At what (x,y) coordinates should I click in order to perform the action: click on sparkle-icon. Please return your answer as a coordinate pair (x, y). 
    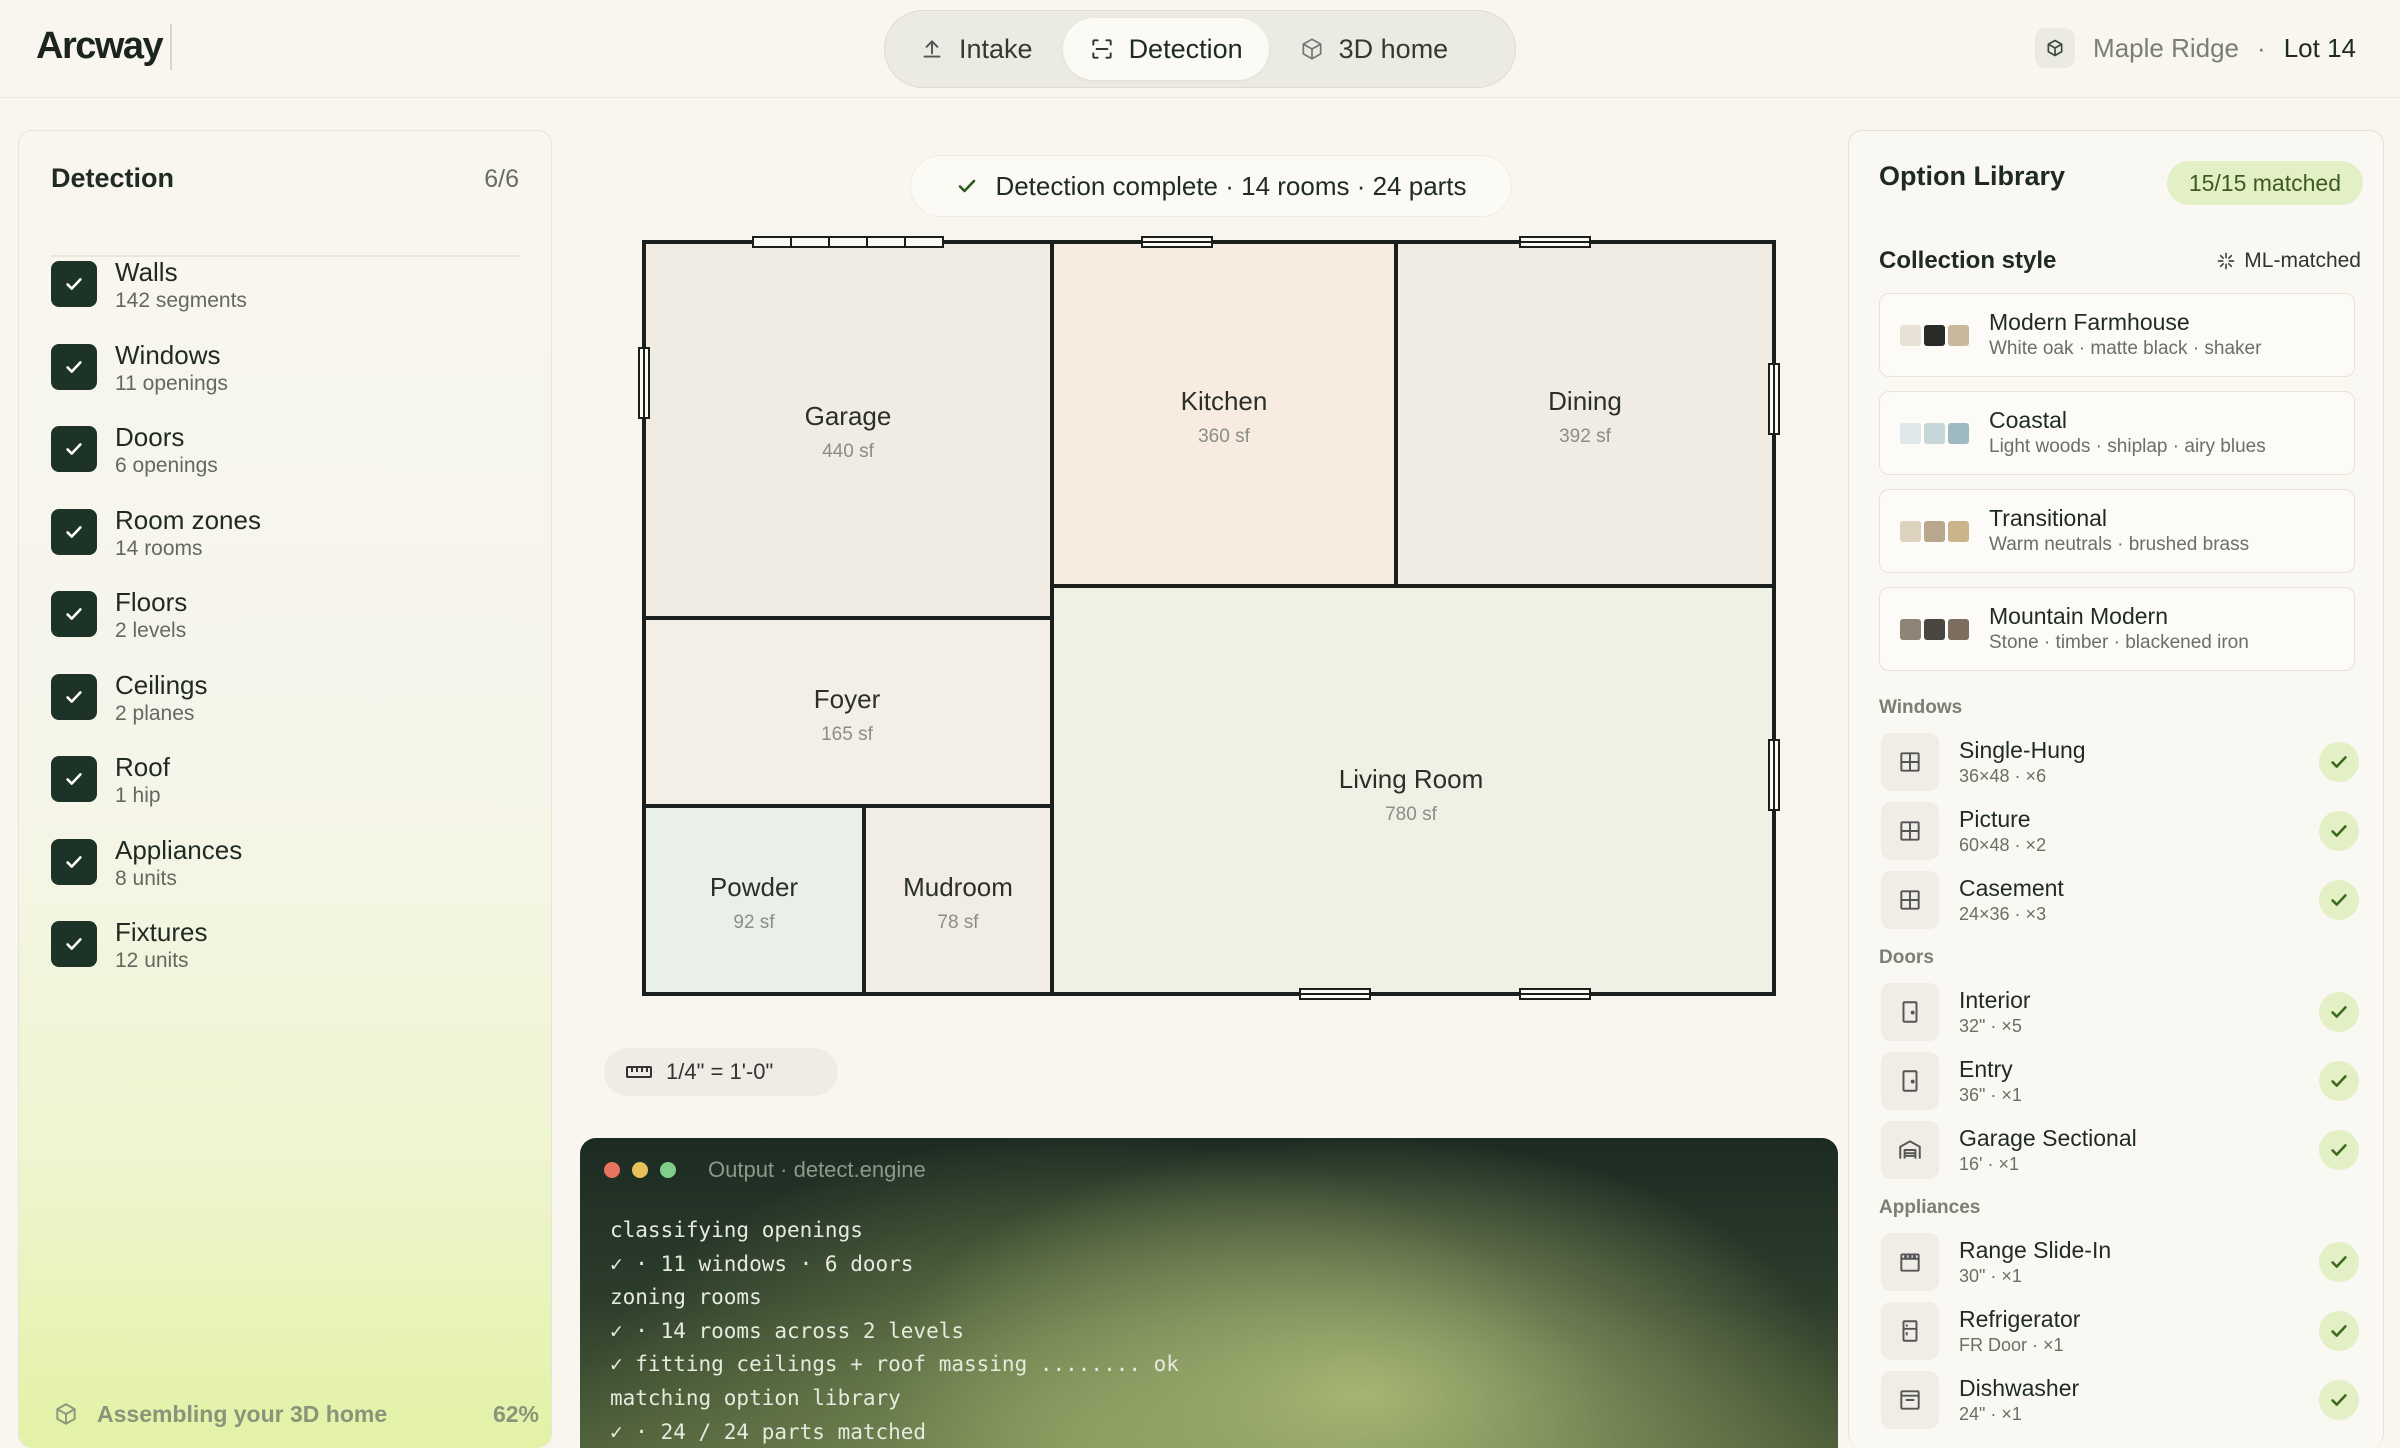
    Looking at the image, I should click on (2226, 261).